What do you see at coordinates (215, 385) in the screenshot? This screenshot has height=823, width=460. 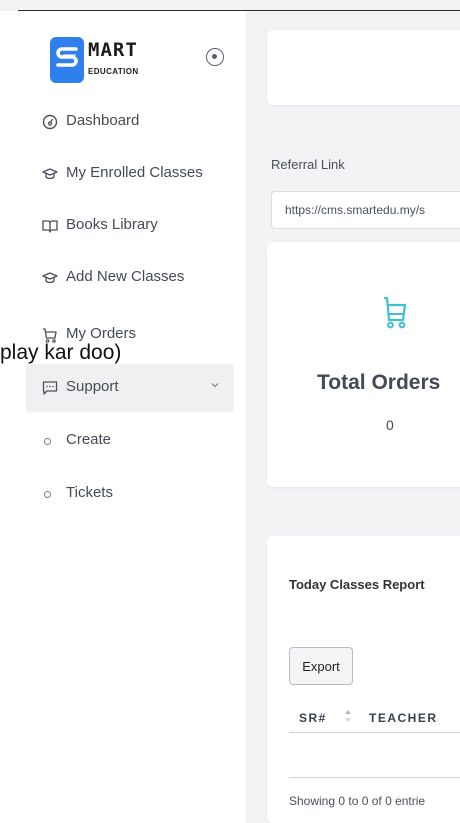 I see `chevron-down-icon` at bounding box center [215, 385].